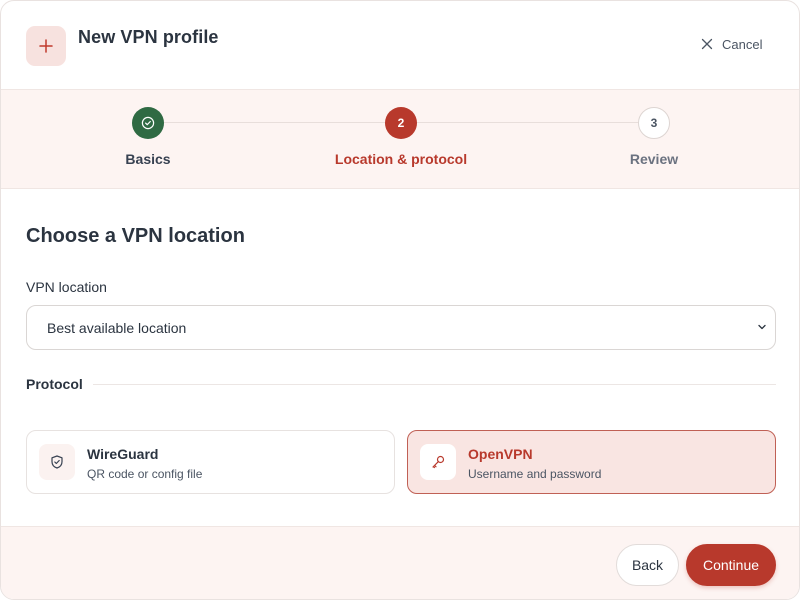 The image size is (800, 600). What do you see at coordinates (500, 454) in the screenshot?
I see `protocol-name: OpenVPN` at bounding box center [500, 454].